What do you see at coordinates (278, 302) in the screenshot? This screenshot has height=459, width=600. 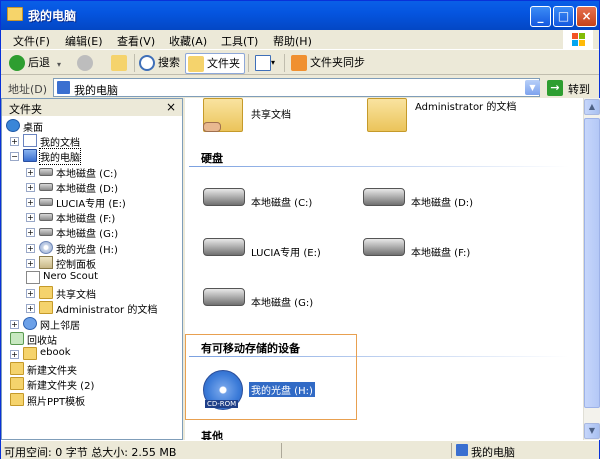 I see `drive-g-item: 本地磁盘 (G:)` at bounding box center [278, 302].